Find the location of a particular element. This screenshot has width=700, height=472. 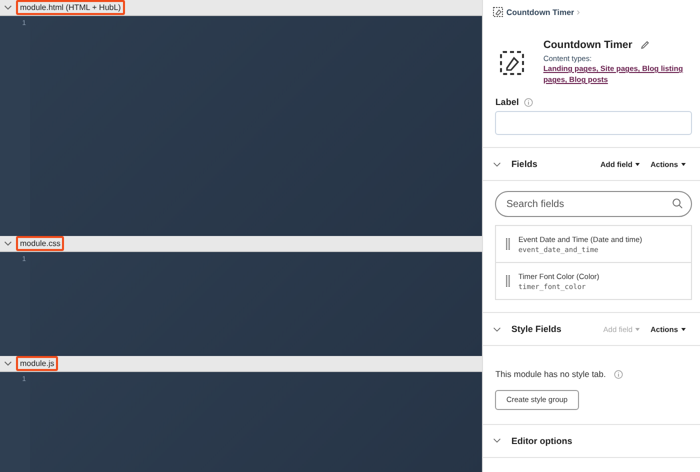

editor-header: module.html (HTML + HubL) is located at coordinates (241, 8).